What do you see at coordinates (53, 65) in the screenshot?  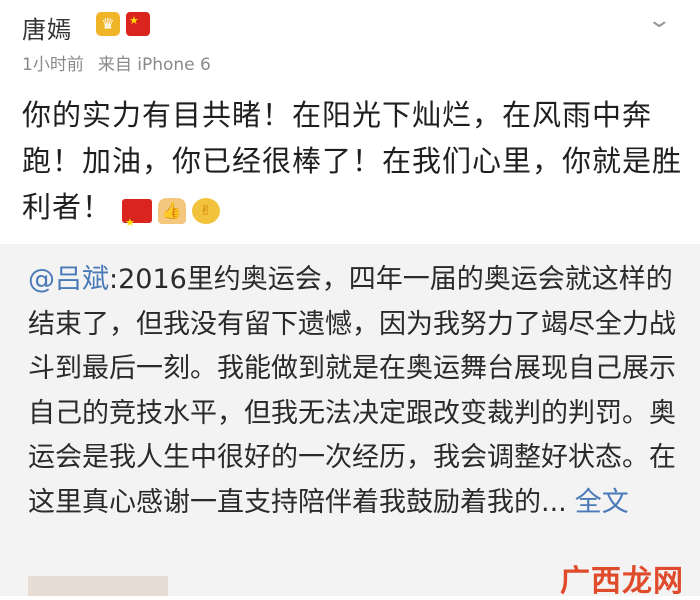 I see `post-time: 1小时前` at bounding box center [53, 65].